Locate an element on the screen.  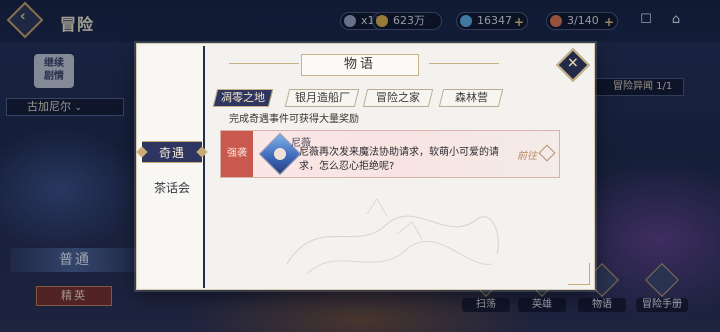
side-tab-encounter: 奇遇 is located at coordinates (172, 152).